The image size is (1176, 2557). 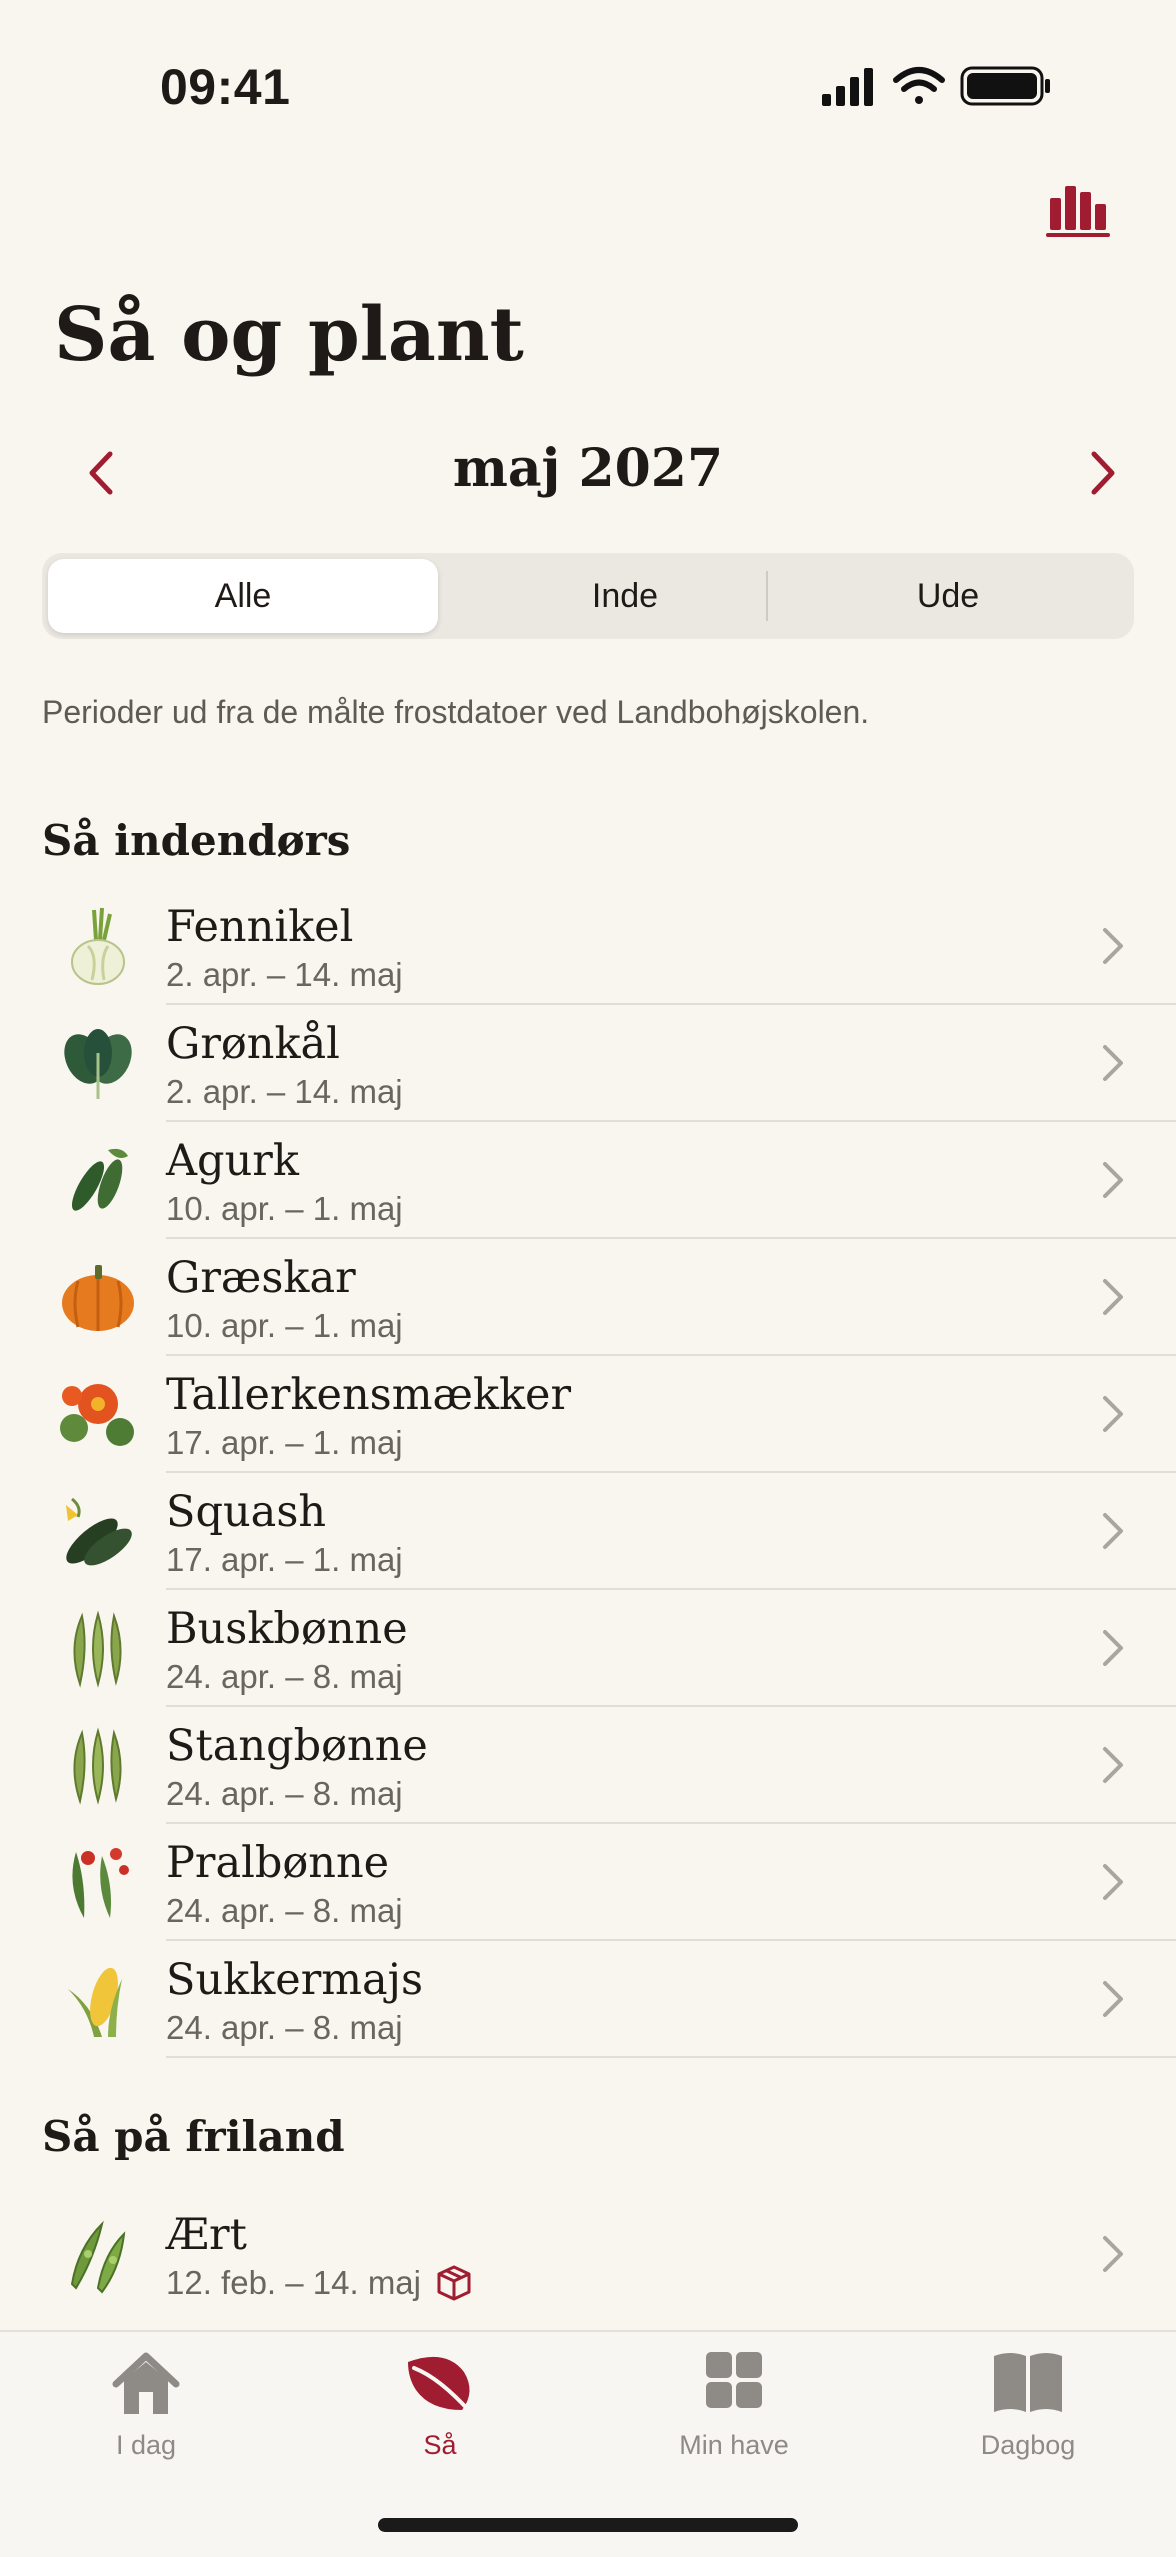 I want to click on corn-icon, so click(x=95, y=2002).